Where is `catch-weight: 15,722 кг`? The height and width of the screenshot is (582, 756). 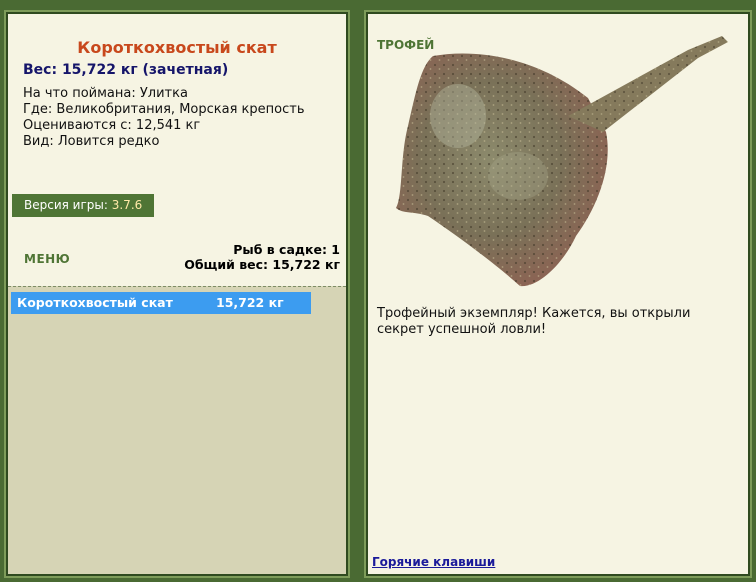
catch-weight: 15,722 кг is located at coordinates (250, 302).